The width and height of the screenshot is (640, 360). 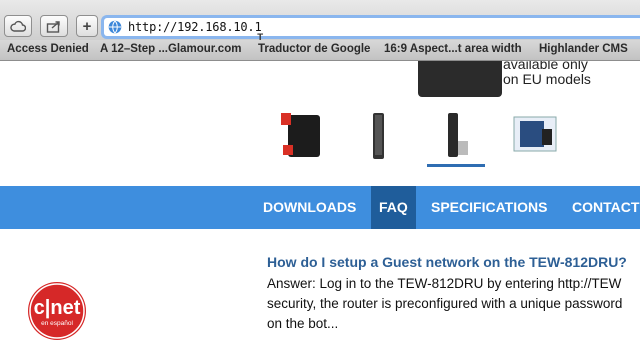 I want to click on svg-text: en español, so click(x=57, y=323).